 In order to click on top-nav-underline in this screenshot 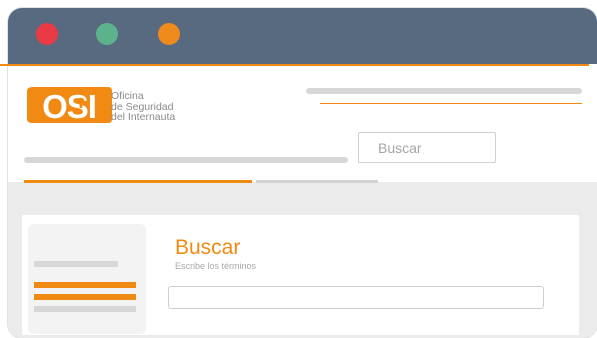, I will do `click(451, 103)`.